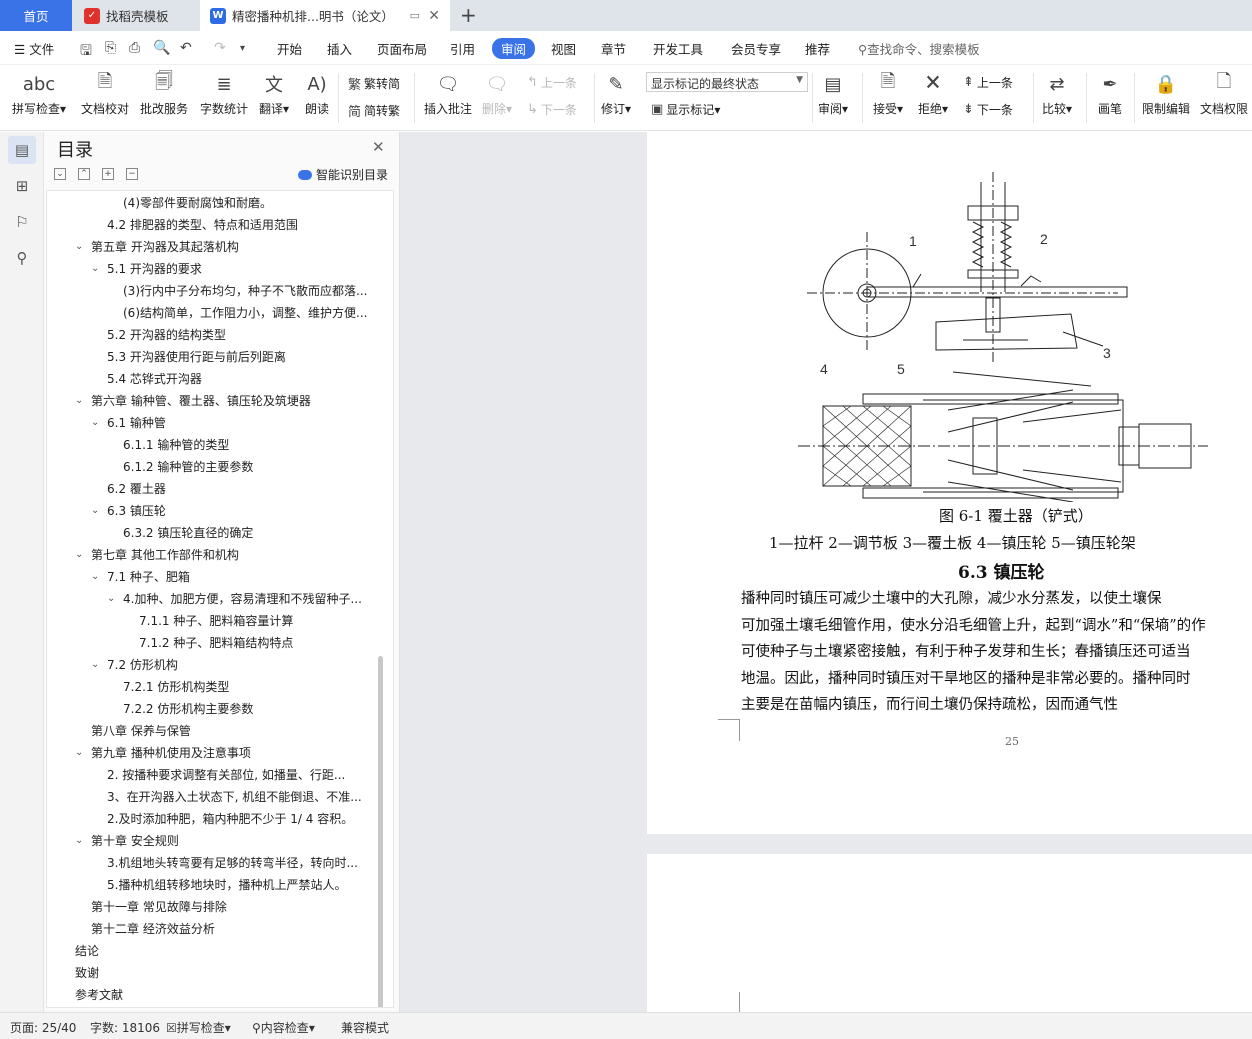 This screenshot has height=1039, width=1252. What do you see at coordinates (325, 15) in the screenshot?
I see `tab-document: W 精密播种机排...明书（论文） ▭ ✕` at bounding box center [325, 15].